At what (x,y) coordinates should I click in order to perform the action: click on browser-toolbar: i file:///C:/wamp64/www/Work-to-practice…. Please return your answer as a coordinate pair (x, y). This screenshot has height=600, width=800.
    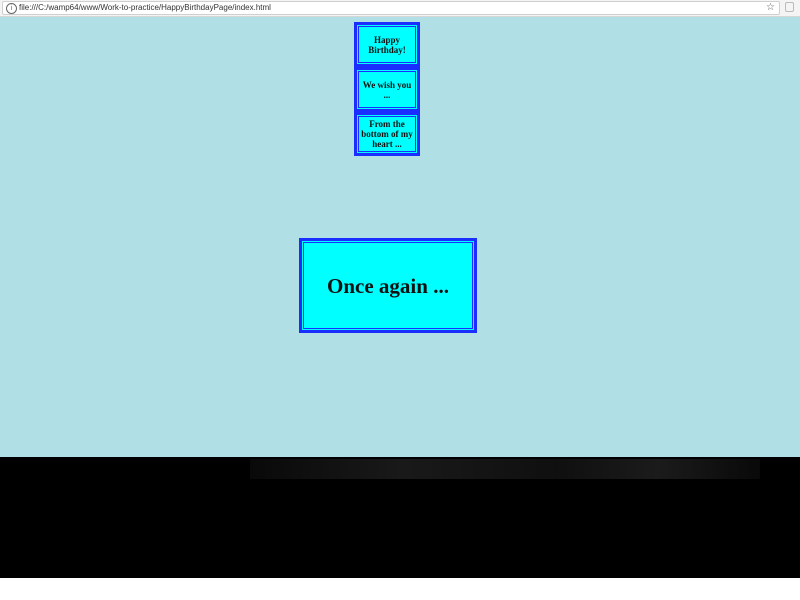
    Looking at the image, I should click on (400, 8).